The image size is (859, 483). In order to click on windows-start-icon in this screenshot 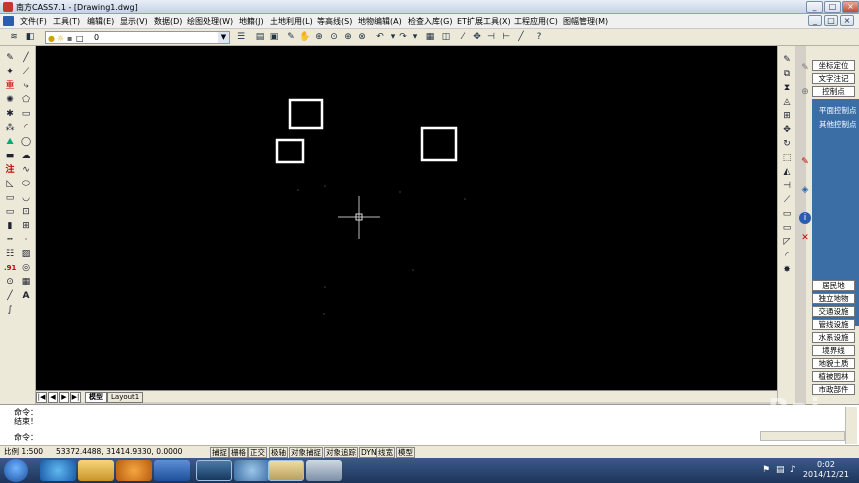, I will do `click(16, 470)`.